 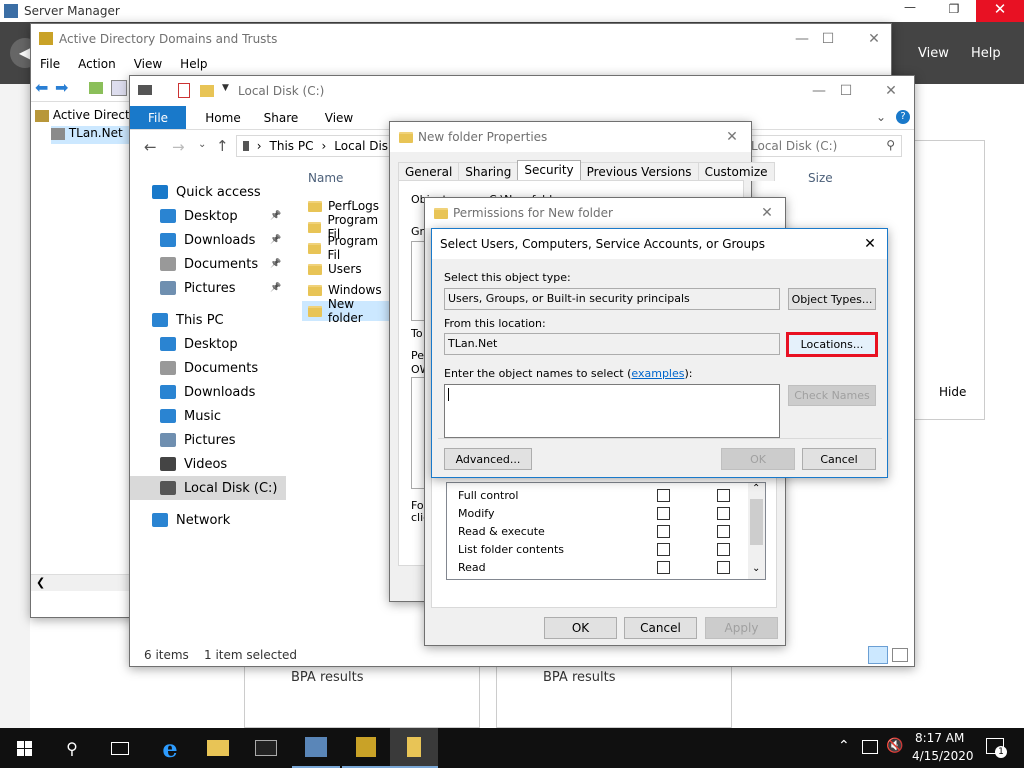 I want to click on details-view-icon, so click(x=878, y=655).